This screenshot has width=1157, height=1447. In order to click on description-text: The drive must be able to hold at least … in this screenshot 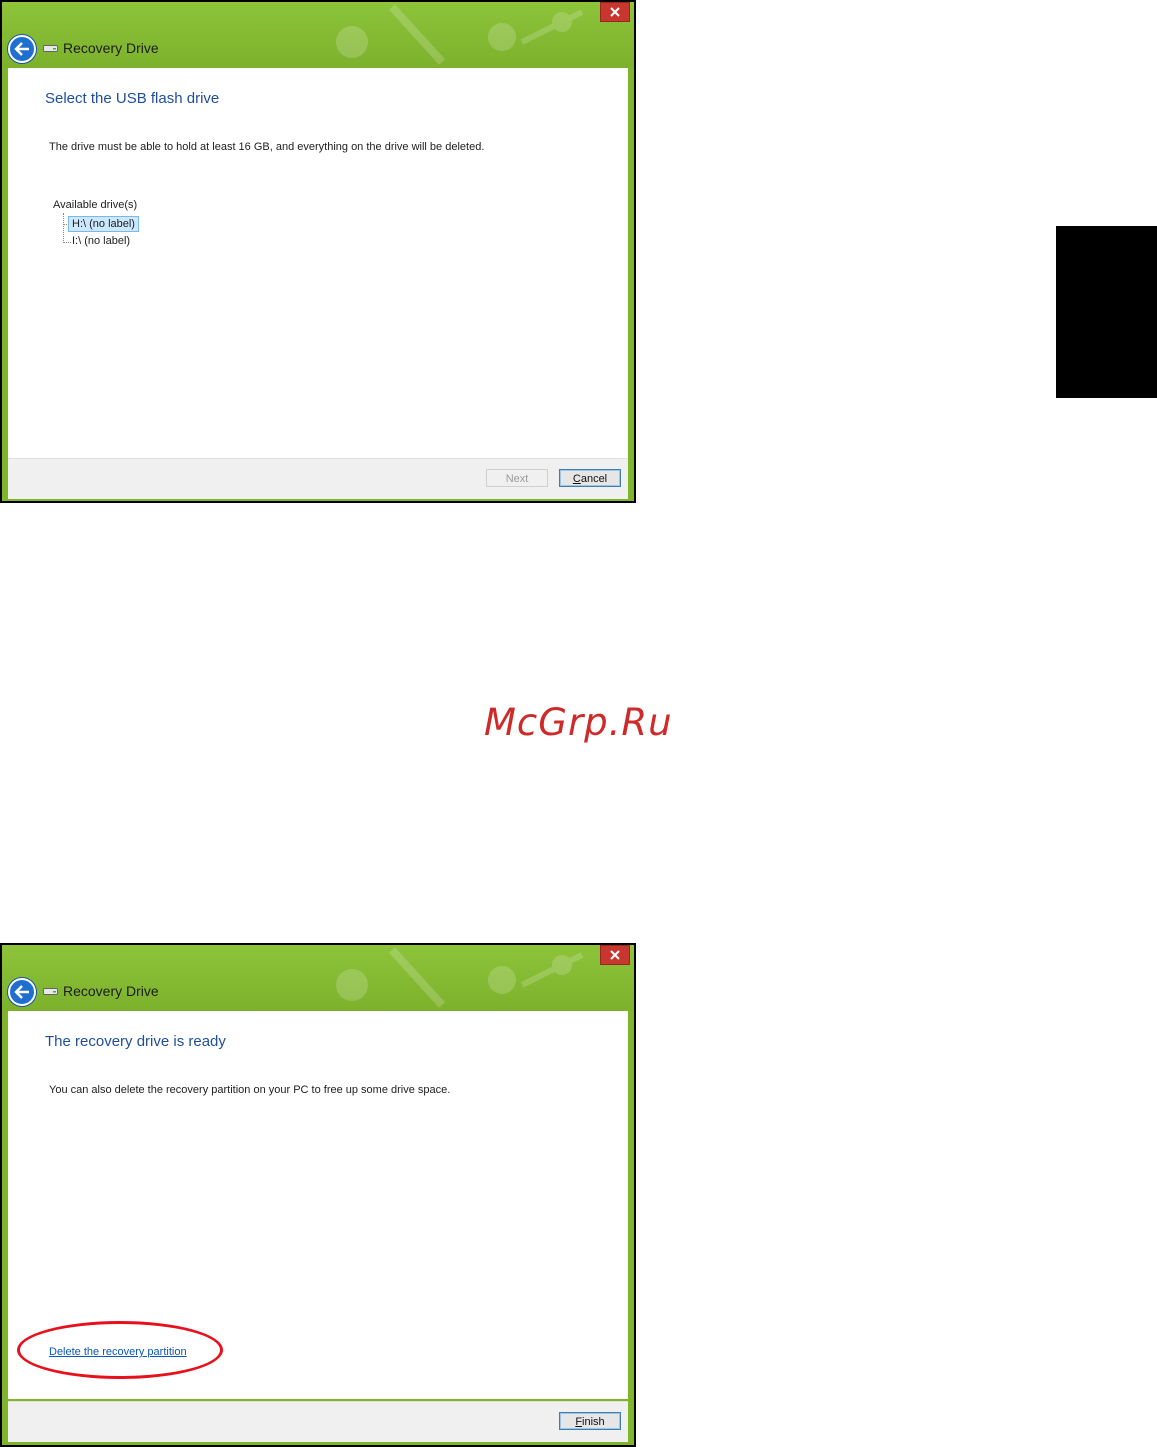, I will do `click(267, 147)`.